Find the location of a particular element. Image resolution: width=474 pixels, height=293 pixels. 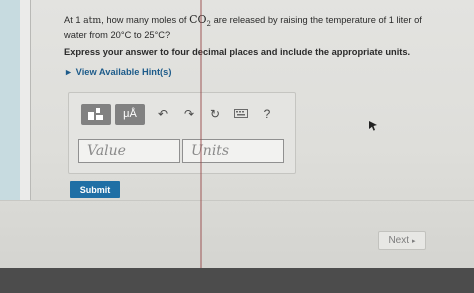

units-input is located at coordinates (233, 151).